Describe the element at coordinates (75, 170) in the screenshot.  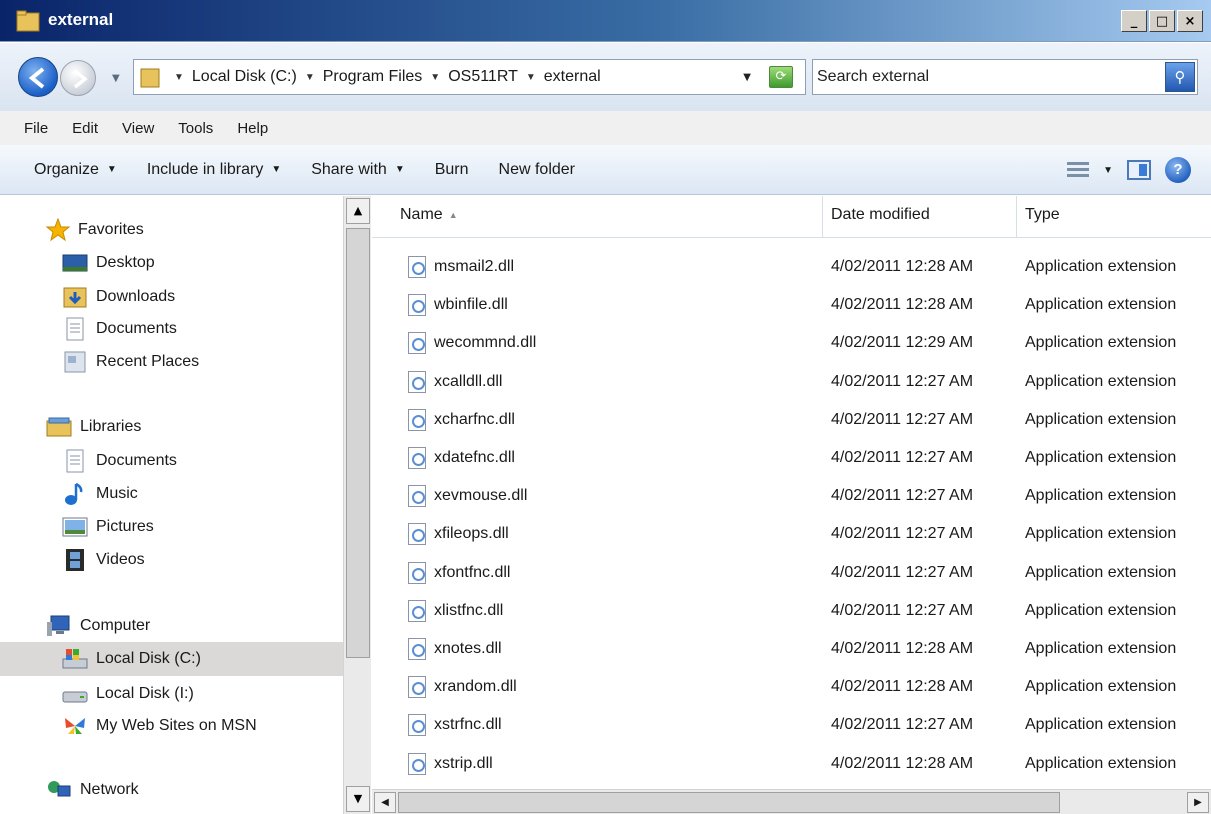
I see `organize-button: Organize ▼` at that location.